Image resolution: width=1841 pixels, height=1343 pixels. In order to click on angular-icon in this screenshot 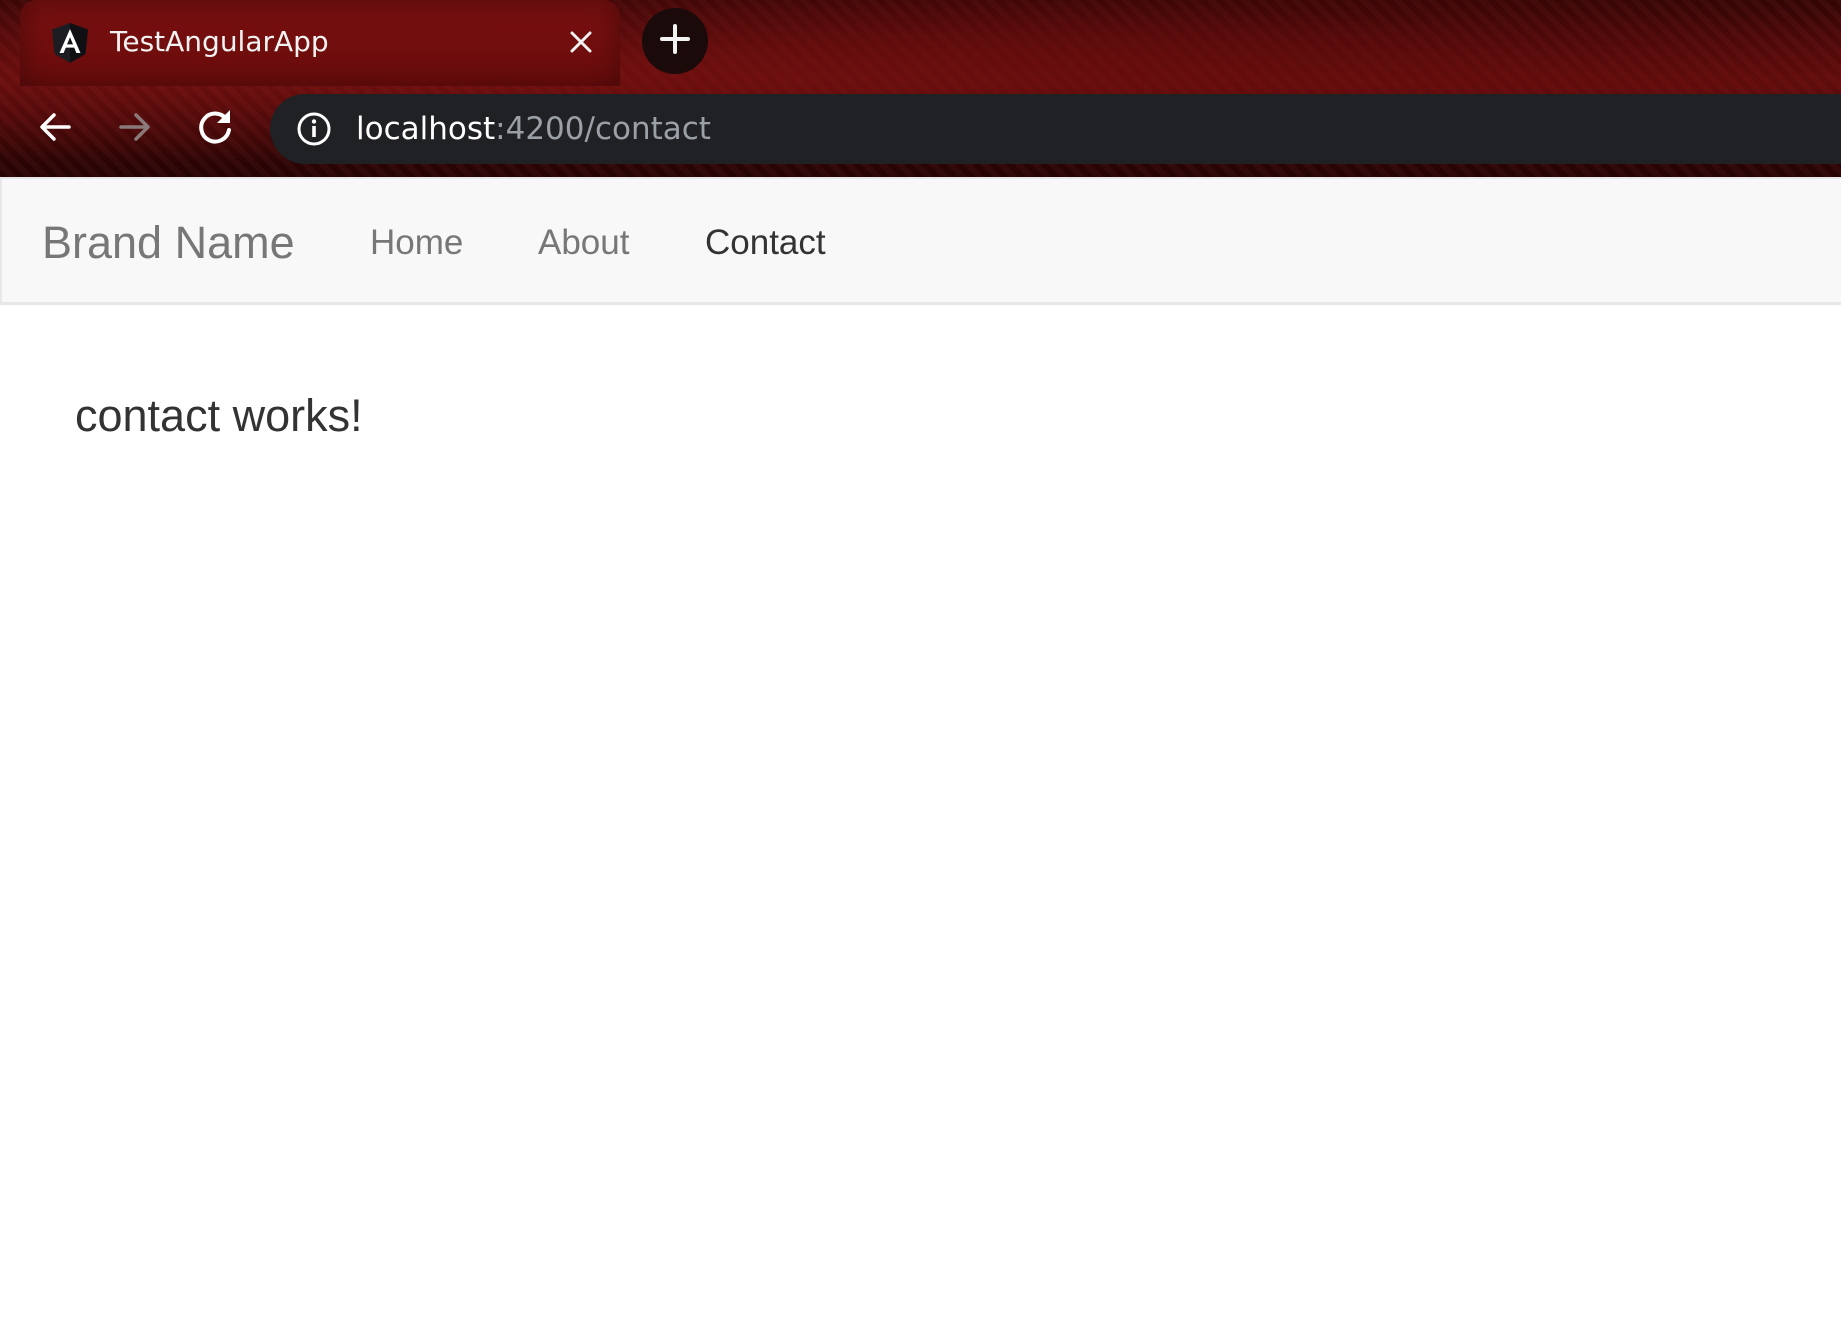, I will do `click(70, 43)`.